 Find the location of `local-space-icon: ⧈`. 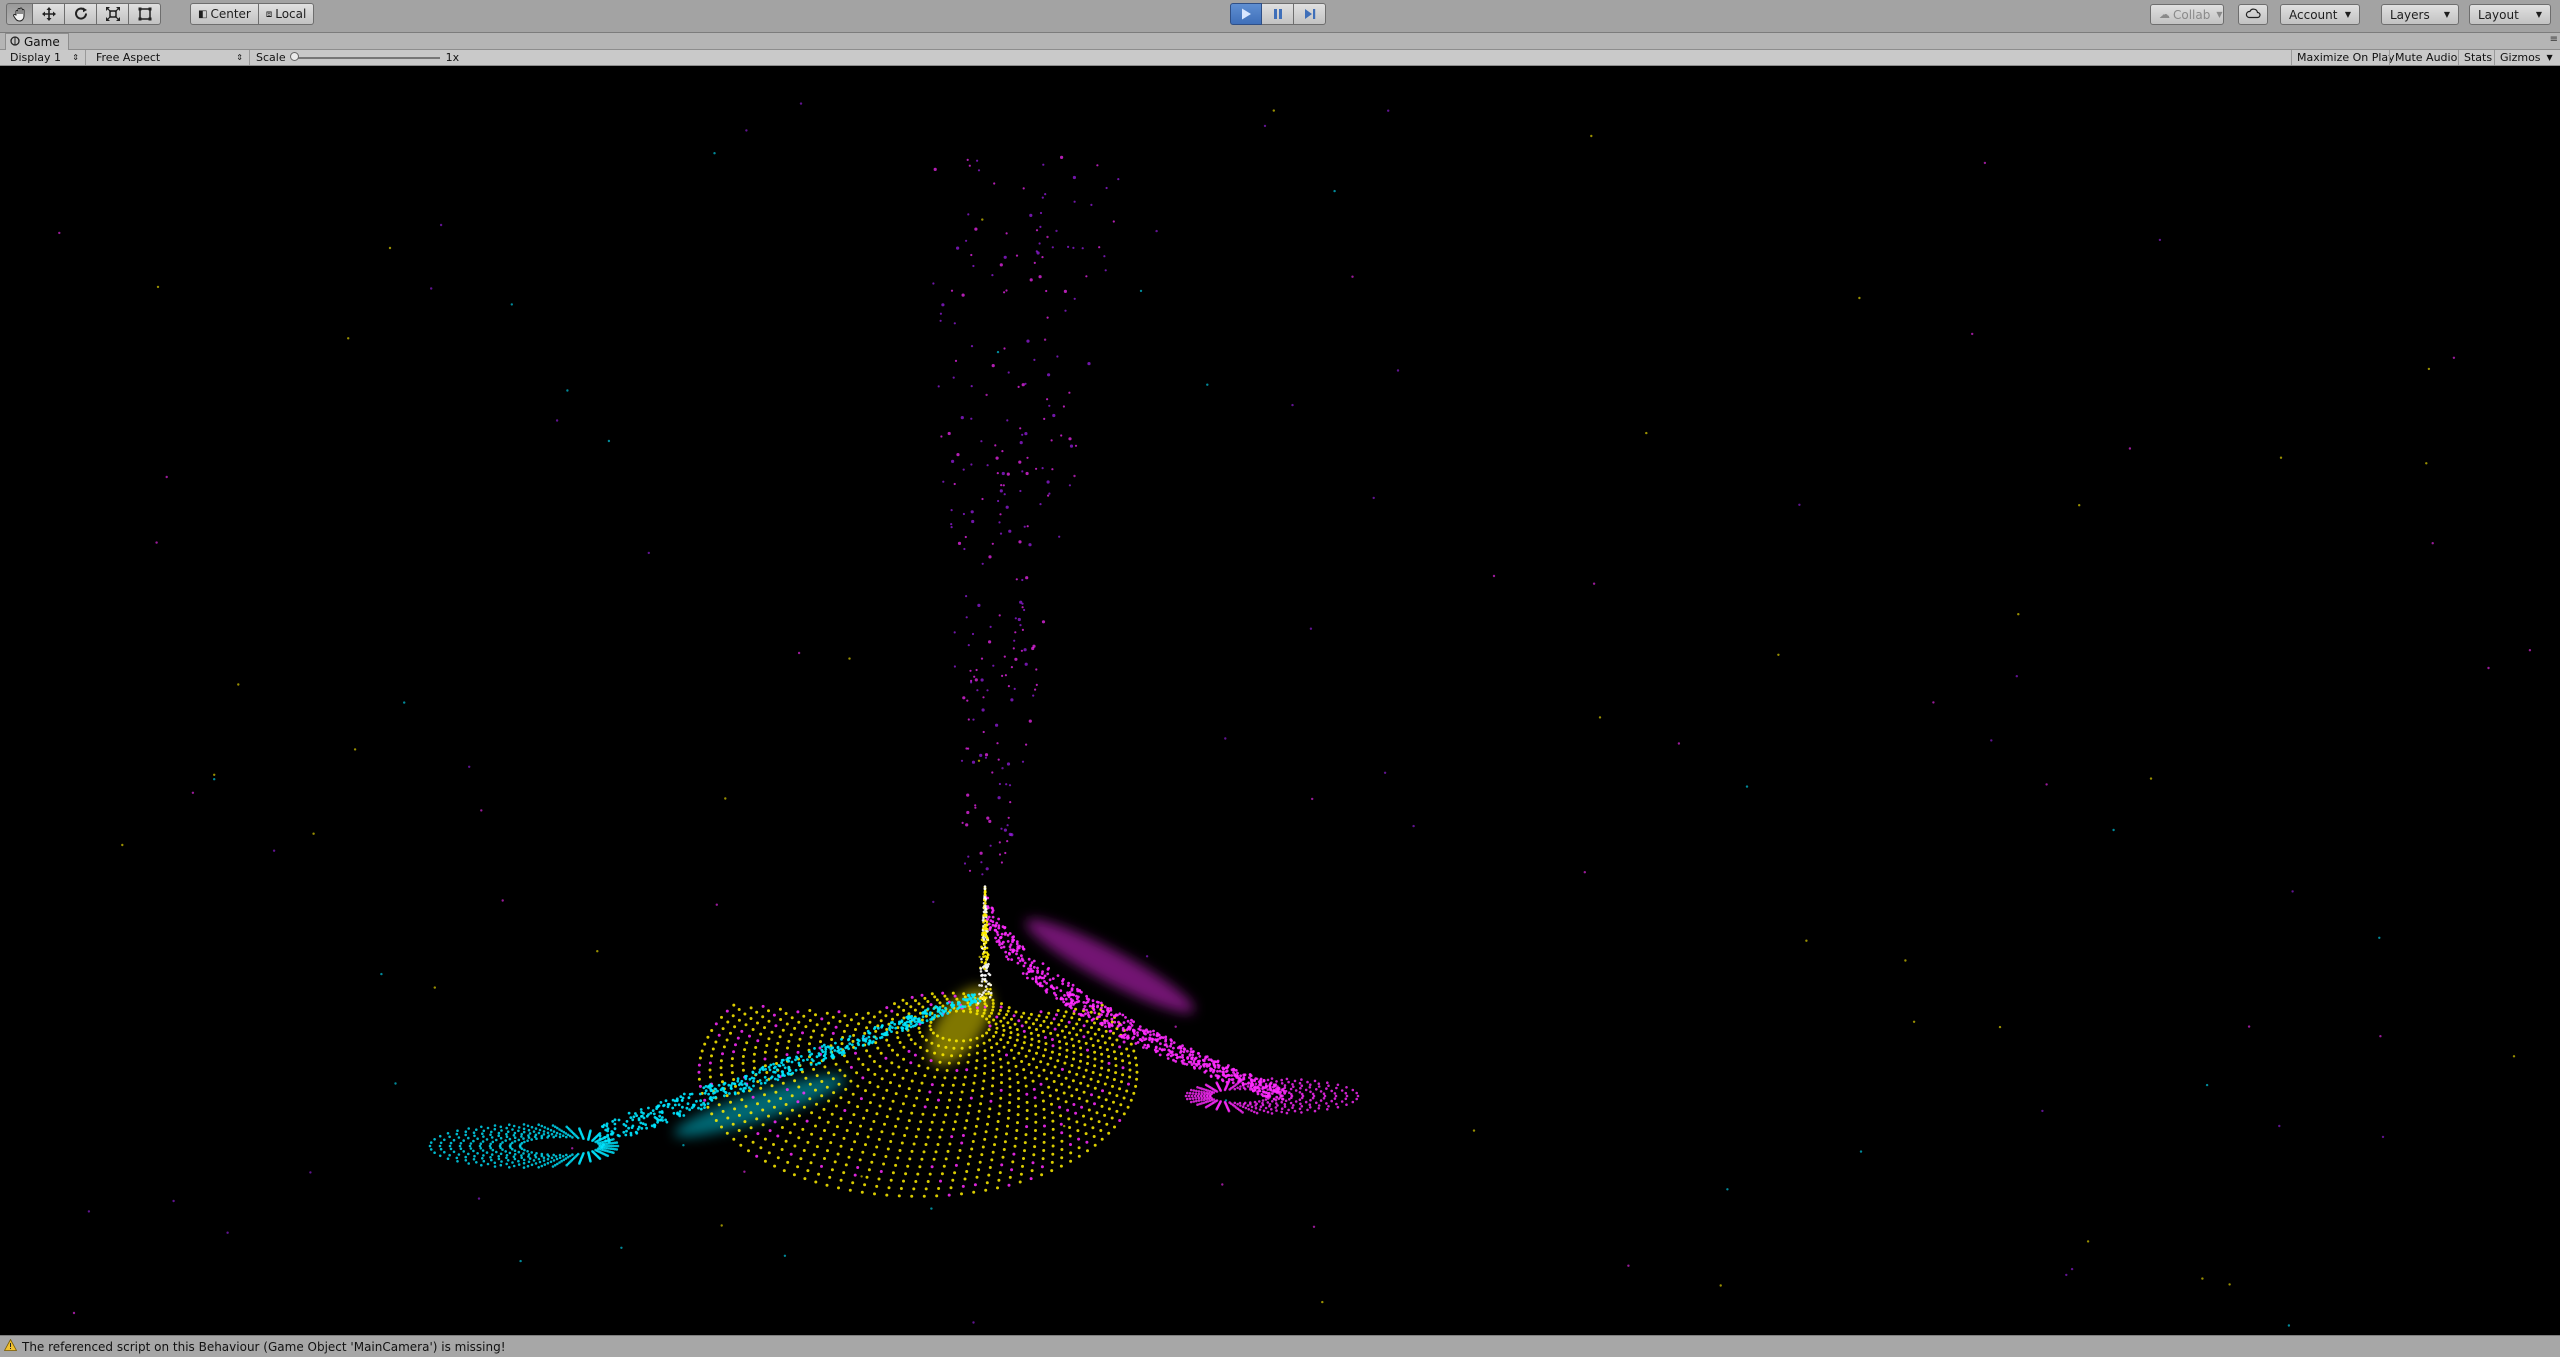

local-space-icon: ⧈ is located at coordinates (269, 14).